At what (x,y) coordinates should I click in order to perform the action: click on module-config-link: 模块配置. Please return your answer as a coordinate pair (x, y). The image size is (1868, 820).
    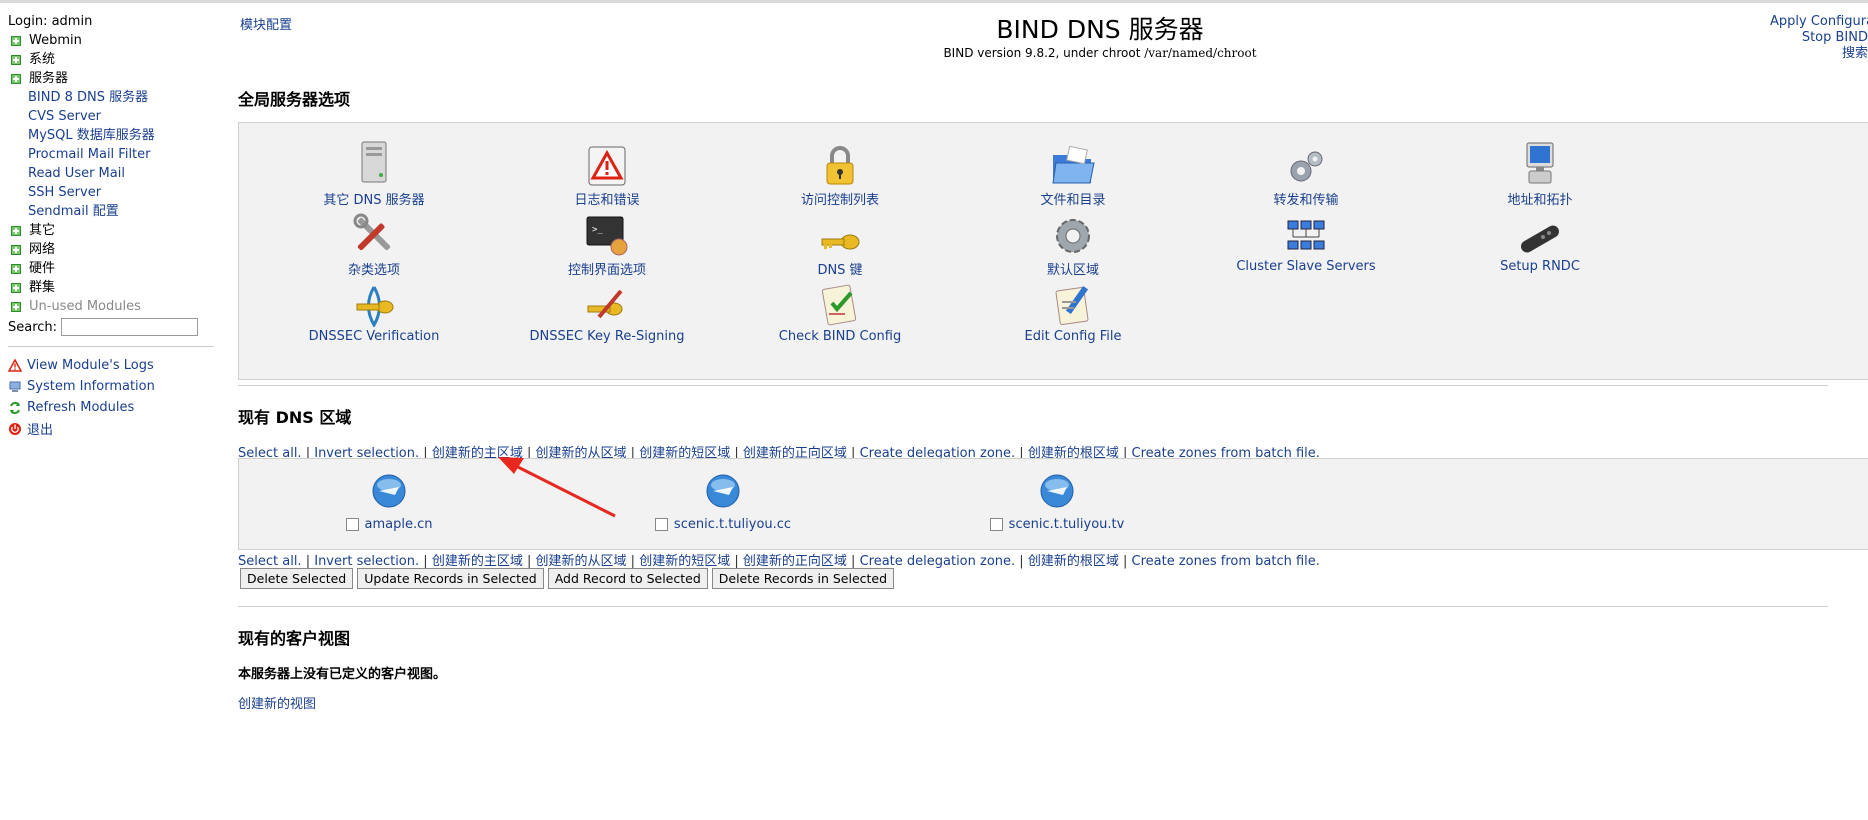
    Looking at the image, I should click on (266, 23).